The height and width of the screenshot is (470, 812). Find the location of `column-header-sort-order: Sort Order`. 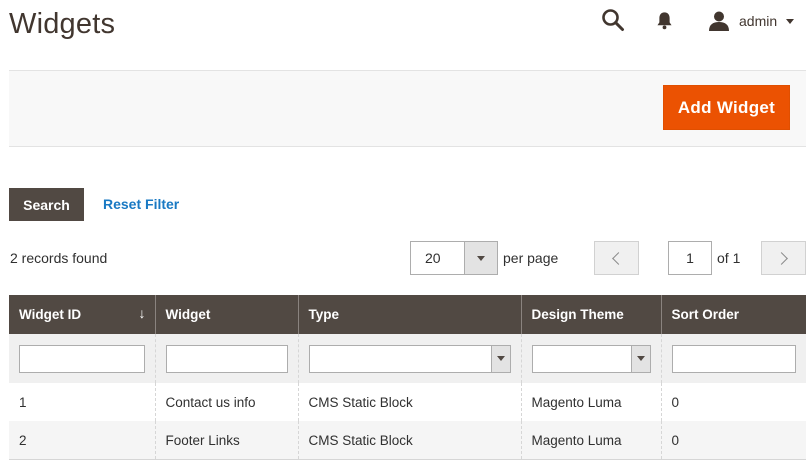

column-header-sort-order: Sort Order is located at coordinates (733, 314).